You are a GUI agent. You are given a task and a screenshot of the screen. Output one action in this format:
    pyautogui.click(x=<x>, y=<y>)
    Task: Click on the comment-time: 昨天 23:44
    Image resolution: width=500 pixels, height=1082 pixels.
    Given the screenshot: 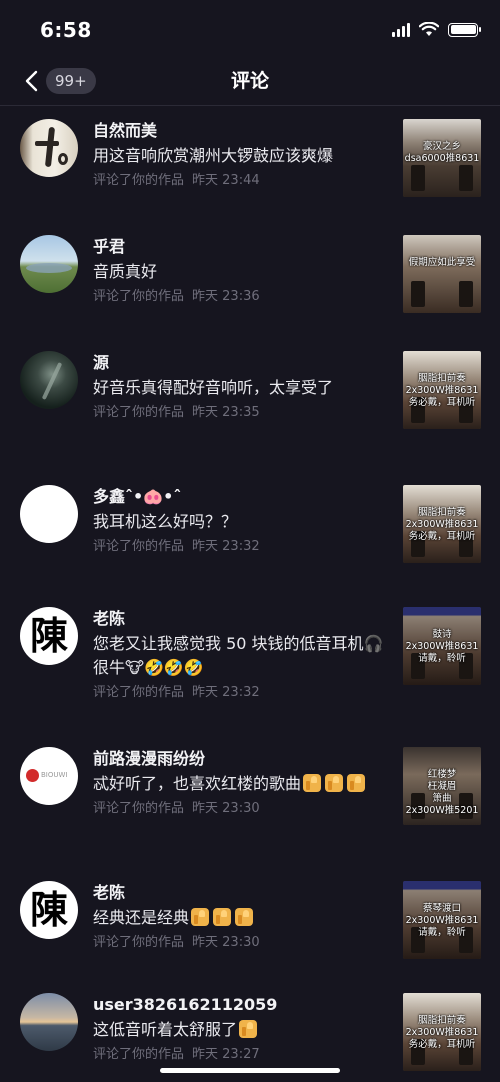 What is the action you would take?
    pyautogui.click(x=226, y=180)
    